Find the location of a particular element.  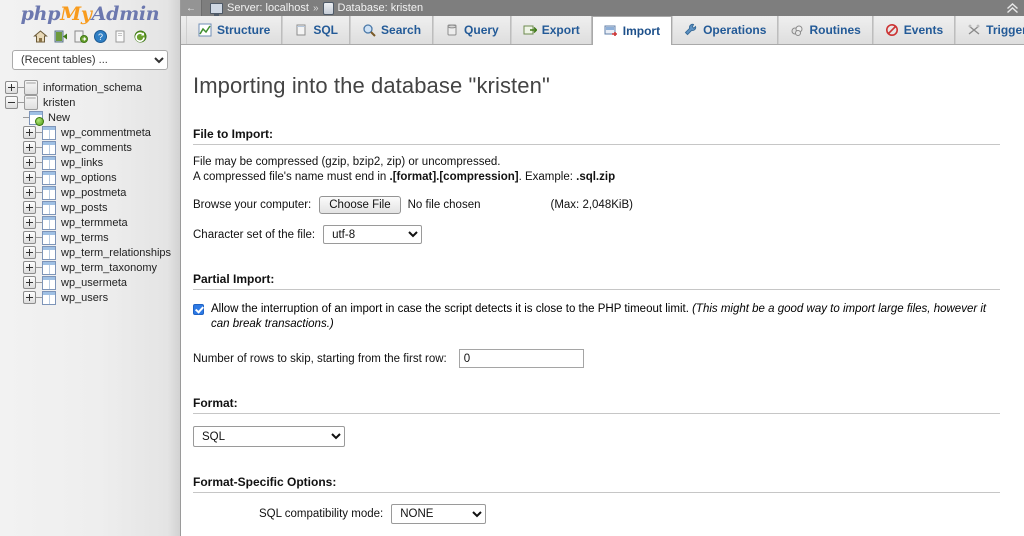

tree-node-wp_posts: wp_posts is located at coordinates (92, 207).